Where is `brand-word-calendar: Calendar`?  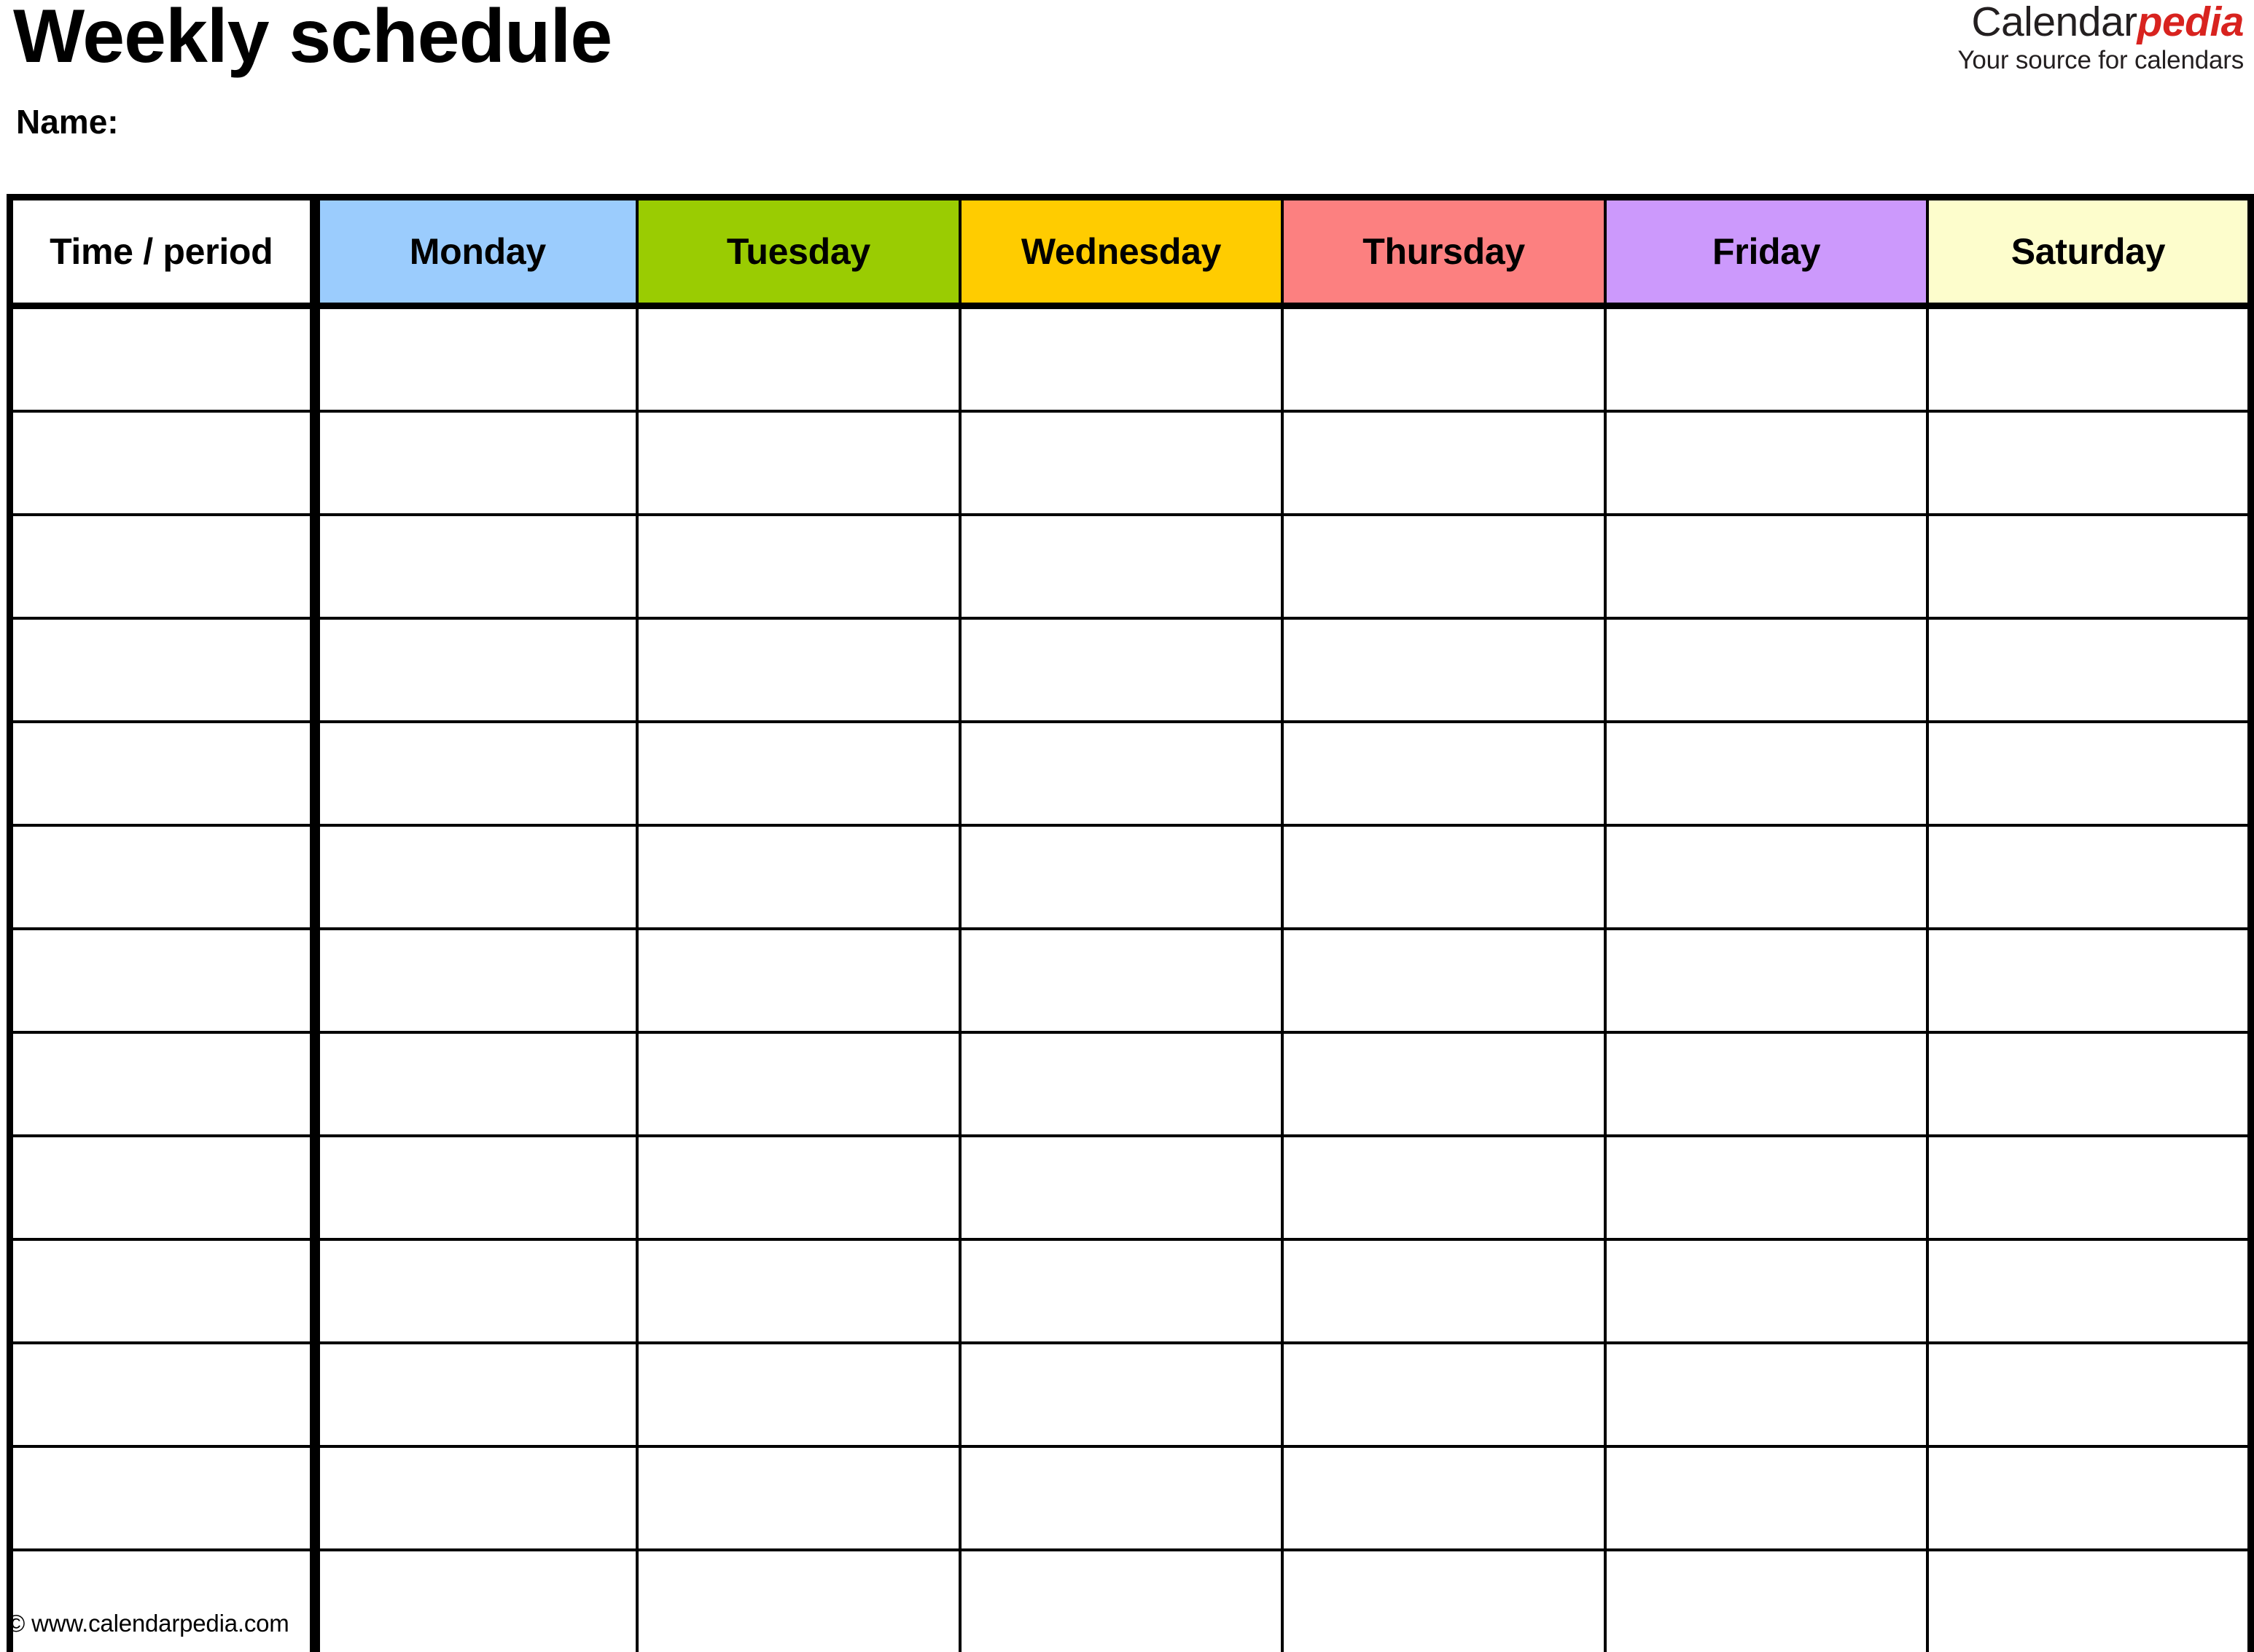
brand-word-calendar: Calendar is located at coordinates (2054, 22).